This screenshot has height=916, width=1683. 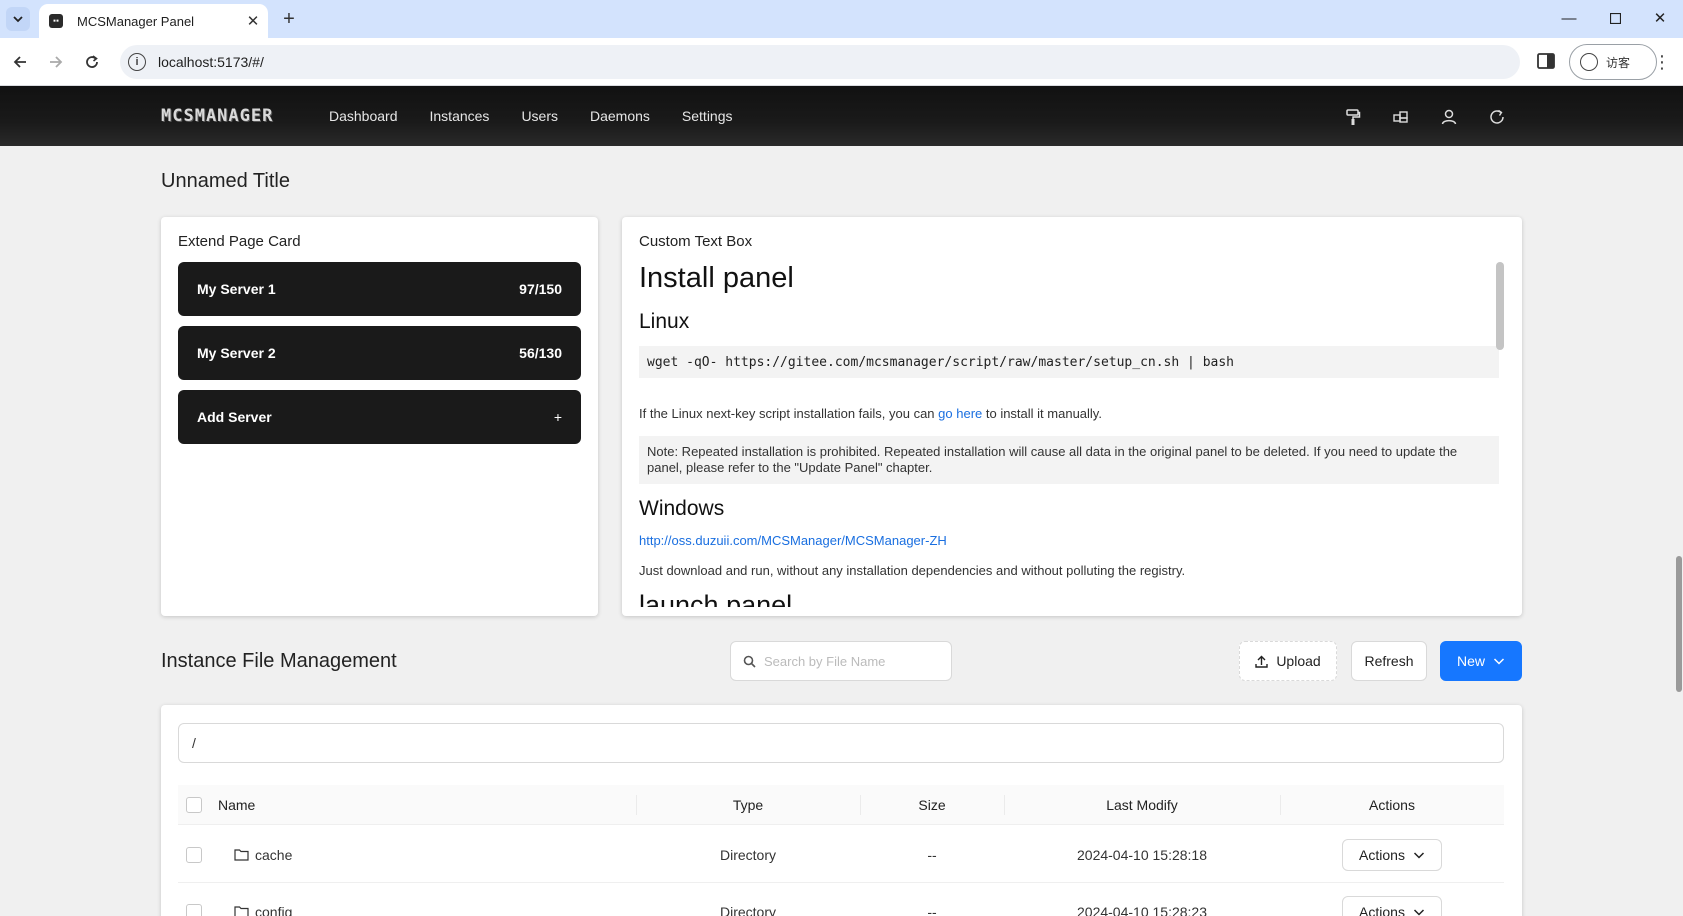 I want to click on card-title: Custom Text Box, so click(x=696, y=241).